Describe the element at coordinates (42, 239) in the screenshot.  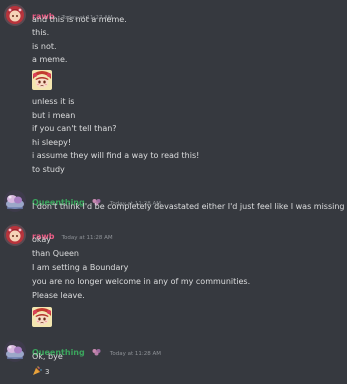
I see `message-line: okay` at that location.